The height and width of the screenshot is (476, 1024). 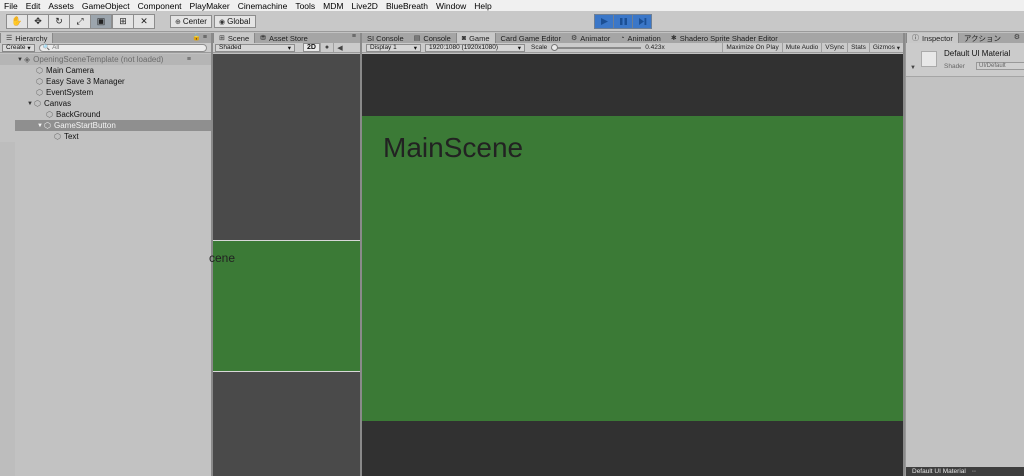 I want to click on tab-si-console: SI Console, so click(x=385, y=38).